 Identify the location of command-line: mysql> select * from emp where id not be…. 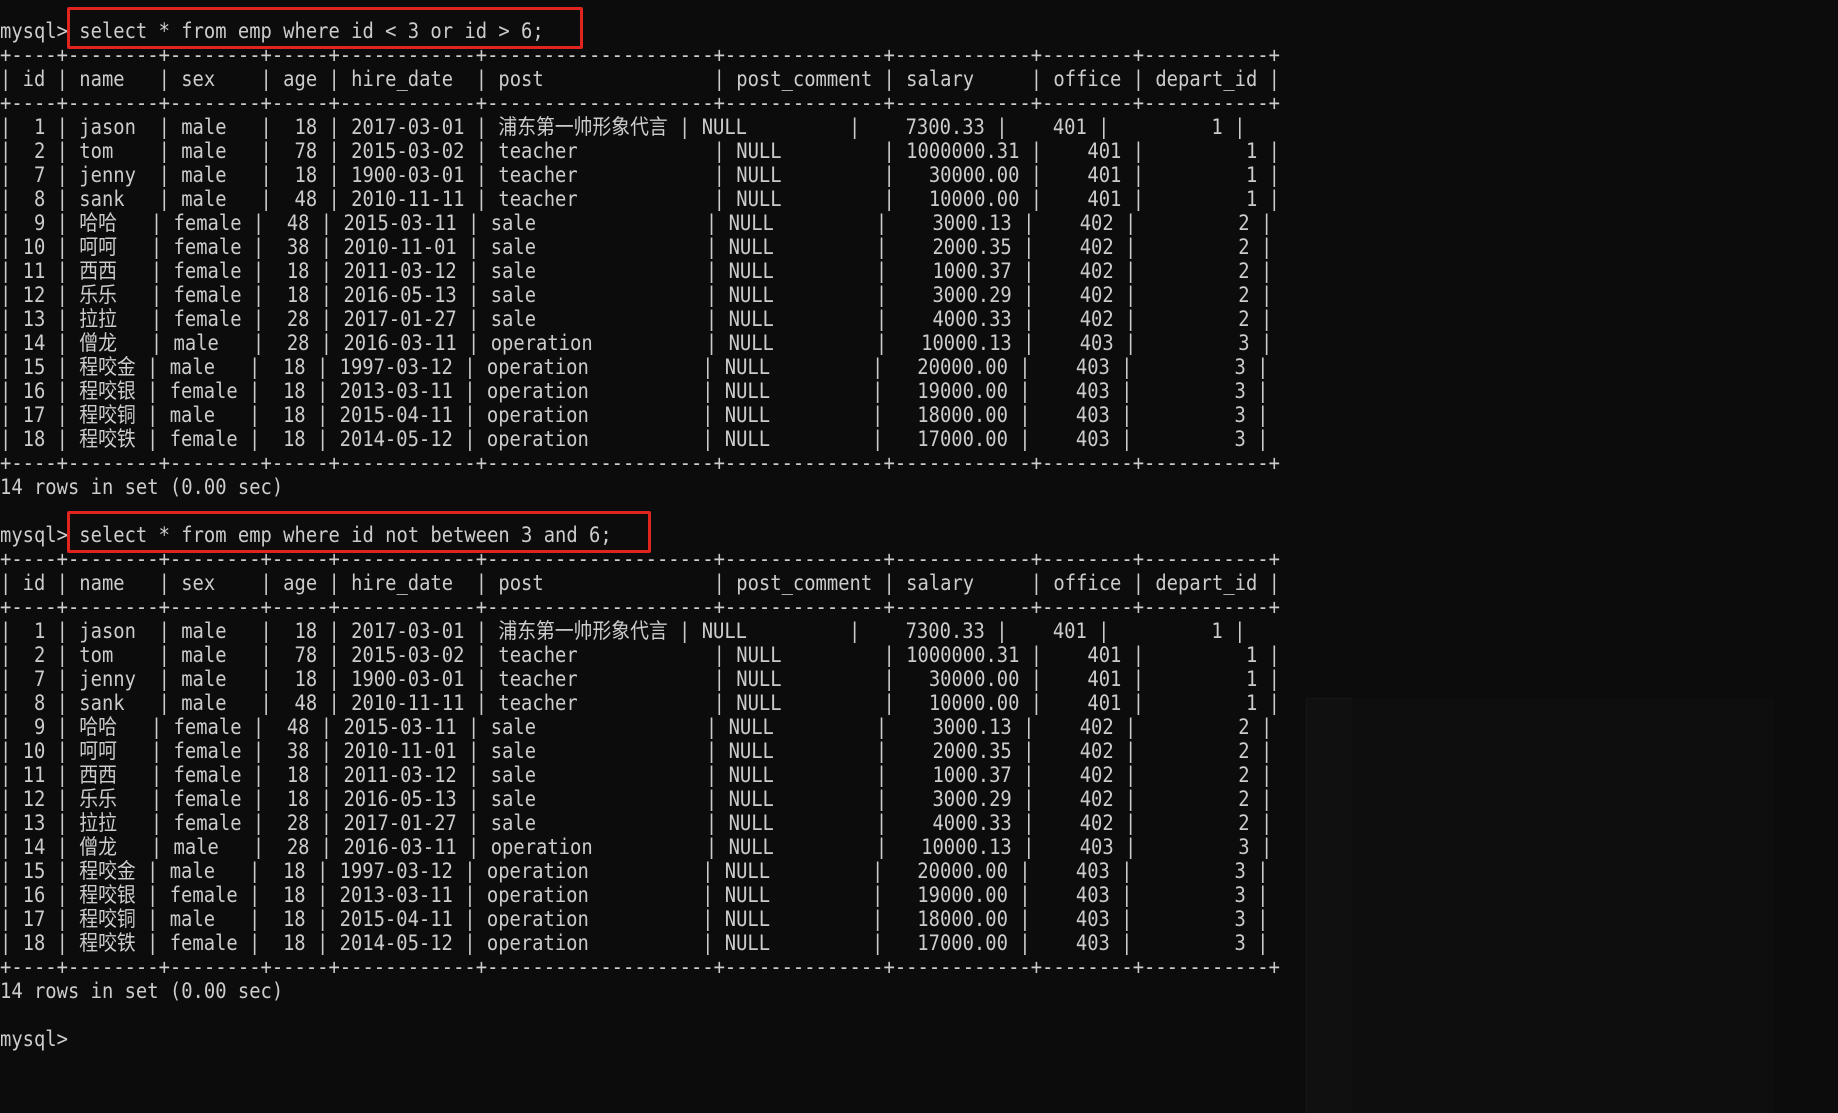
(306, 535).